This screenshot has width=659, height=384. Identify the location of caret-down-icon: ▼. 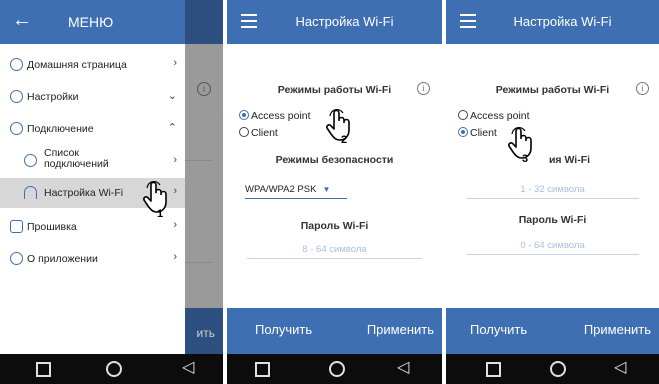
(326, 189).